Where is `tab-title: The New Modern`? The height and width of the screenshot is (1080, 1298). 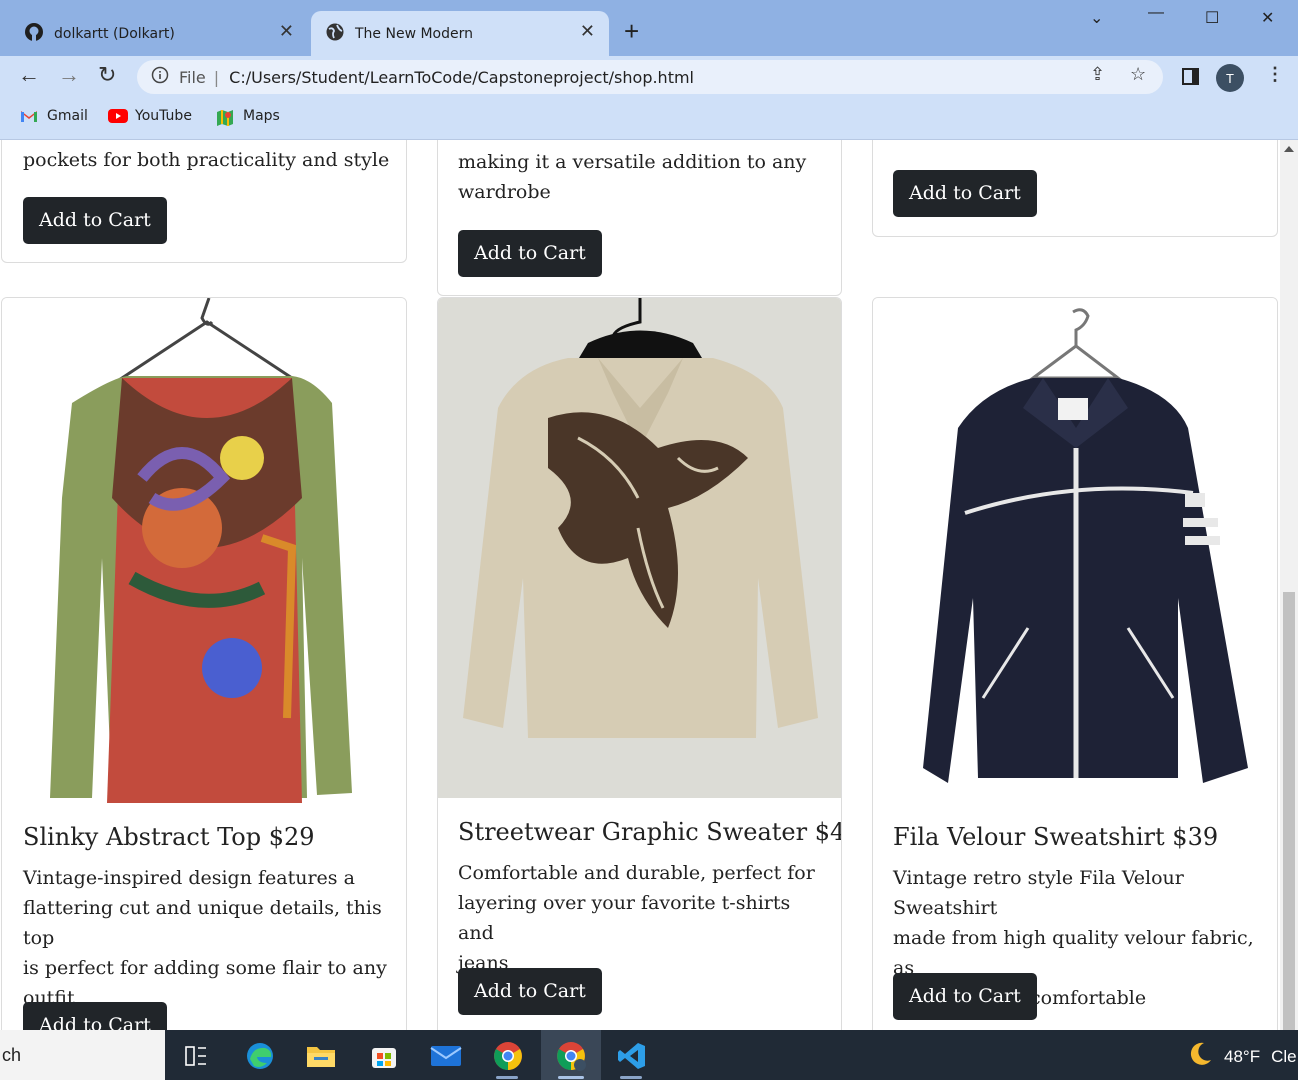
tab-title: The New Modern is located at coordinates (414, 33).